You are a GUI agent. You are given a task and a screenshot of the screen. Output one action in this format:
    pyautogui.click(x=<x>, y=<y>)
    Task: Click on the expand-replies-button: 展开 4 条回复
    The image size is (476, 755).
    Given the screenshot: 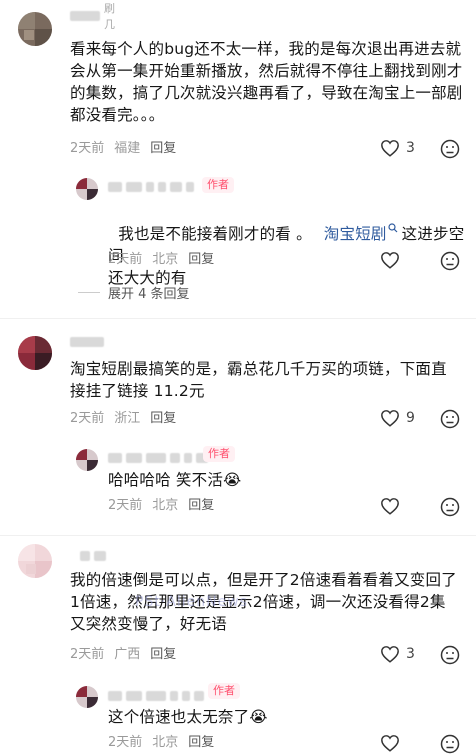 What is the action you would take?
    pyautogui.click(x=134, y=292)
    